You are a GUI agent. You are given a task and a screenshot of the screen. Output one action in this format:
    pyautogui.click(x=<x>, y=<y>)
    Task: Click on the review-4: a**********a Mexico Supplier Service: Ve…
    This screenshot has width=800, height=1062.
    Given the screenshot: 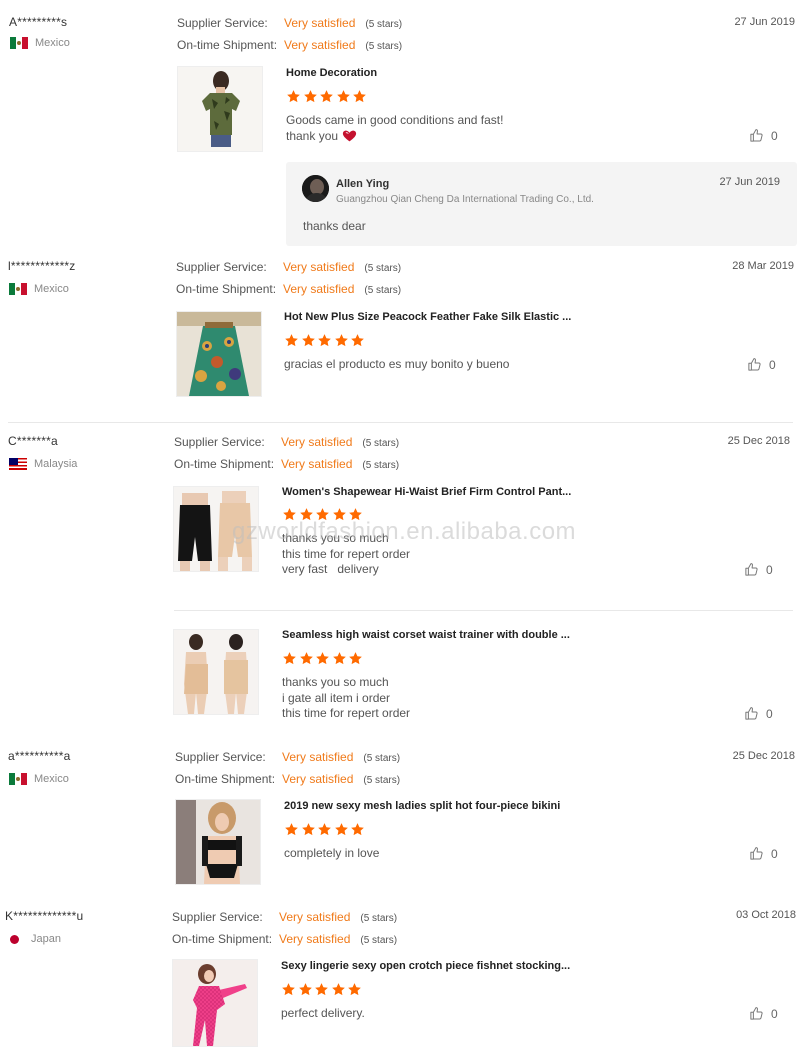 What is the action you would take?
    pyautogui.click(x=400, y=824)
    